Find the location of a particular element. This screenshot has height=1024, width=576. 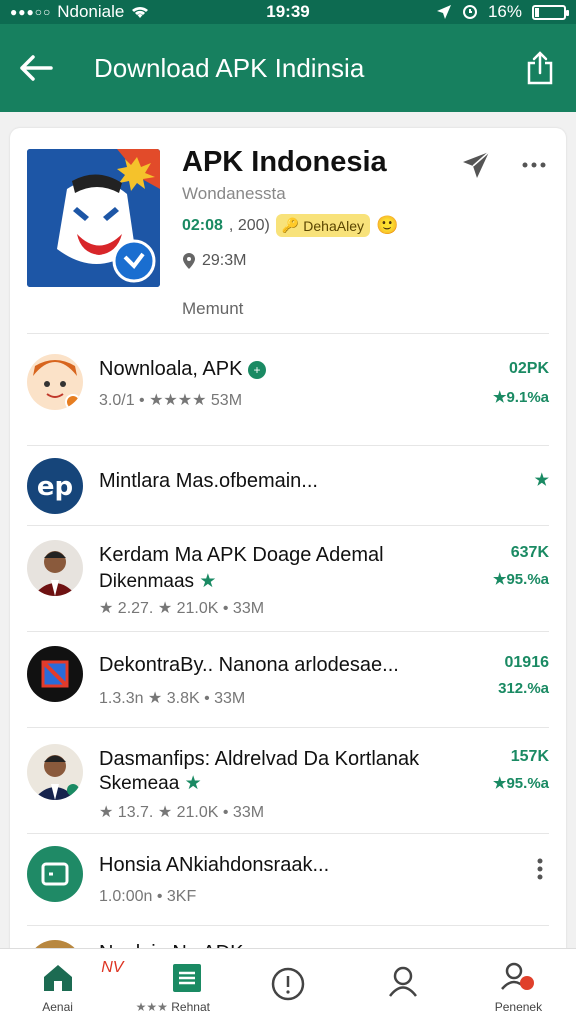

share-icon is located at coordinates (540, 68).